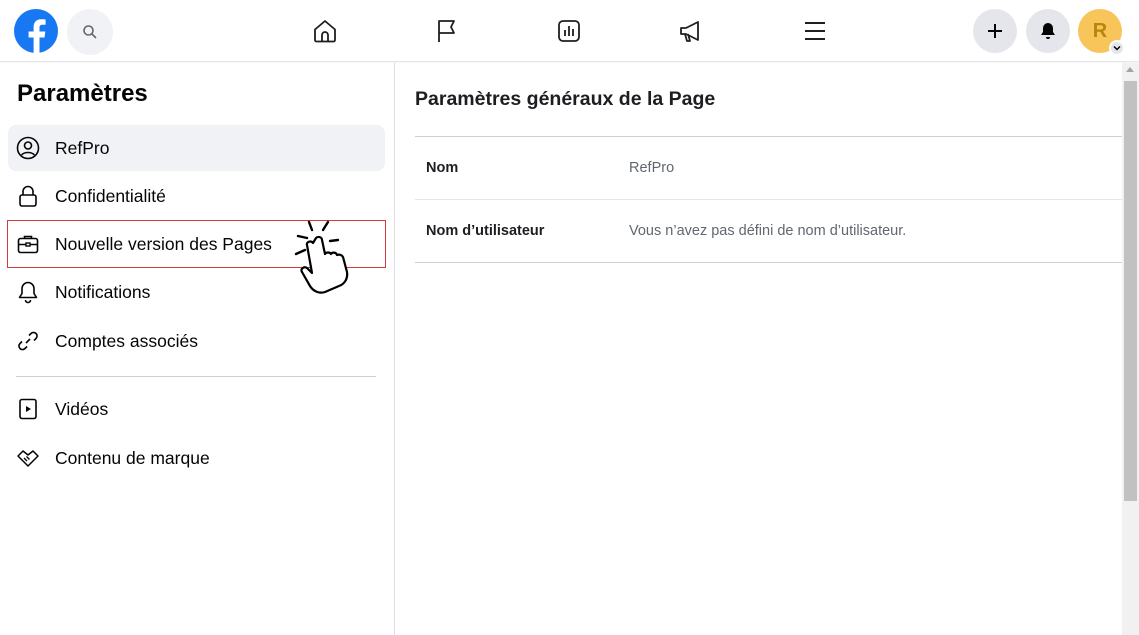 Image resolution: width=1139 pixels, height=635 pixels. I want to click on page-title: Paramètres généraux de la Page, so click(565, 99).